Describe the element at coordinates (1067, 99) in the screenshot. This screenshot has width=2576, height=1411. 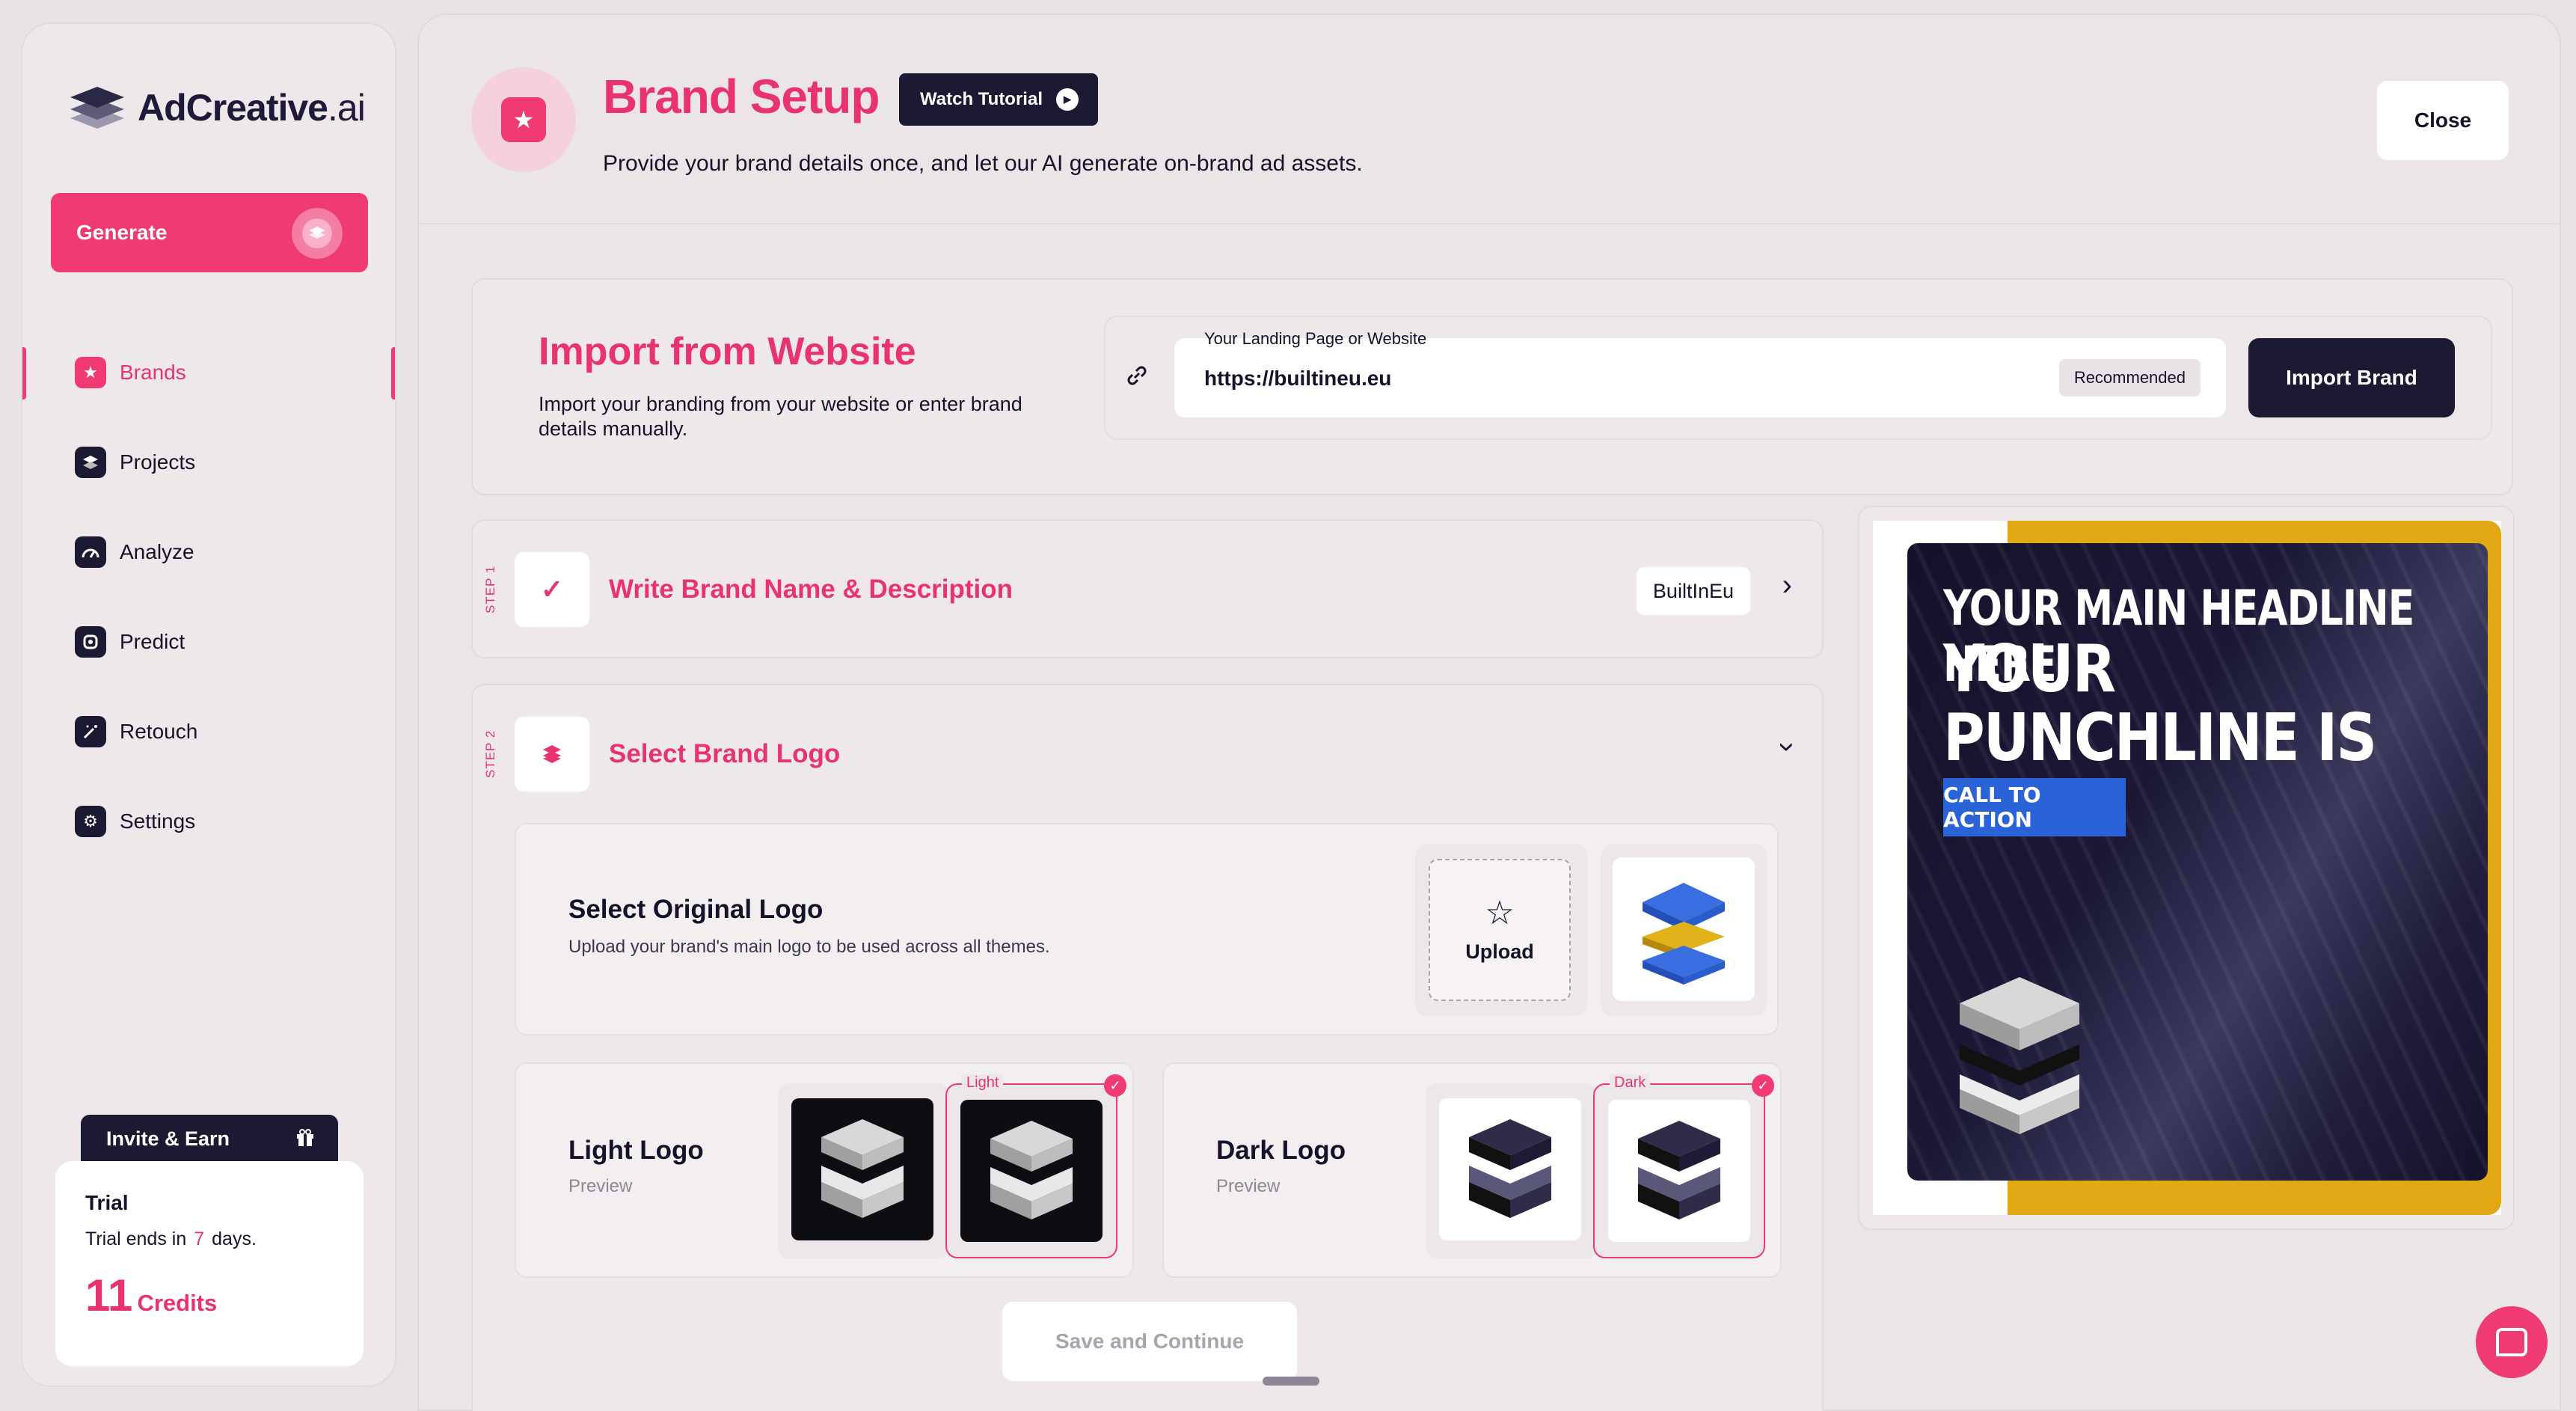
I see `play-icon: ▶` at that location.